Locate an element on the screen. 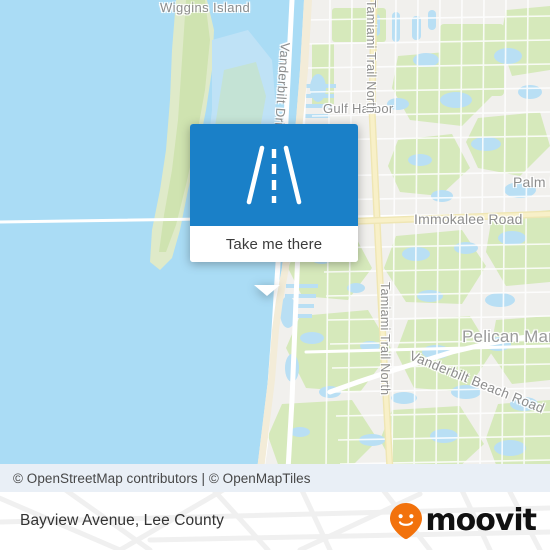 The width and height of the screenshot is (550, 550). take-me-there-label: Take me there is located at coordinates (274, 244).